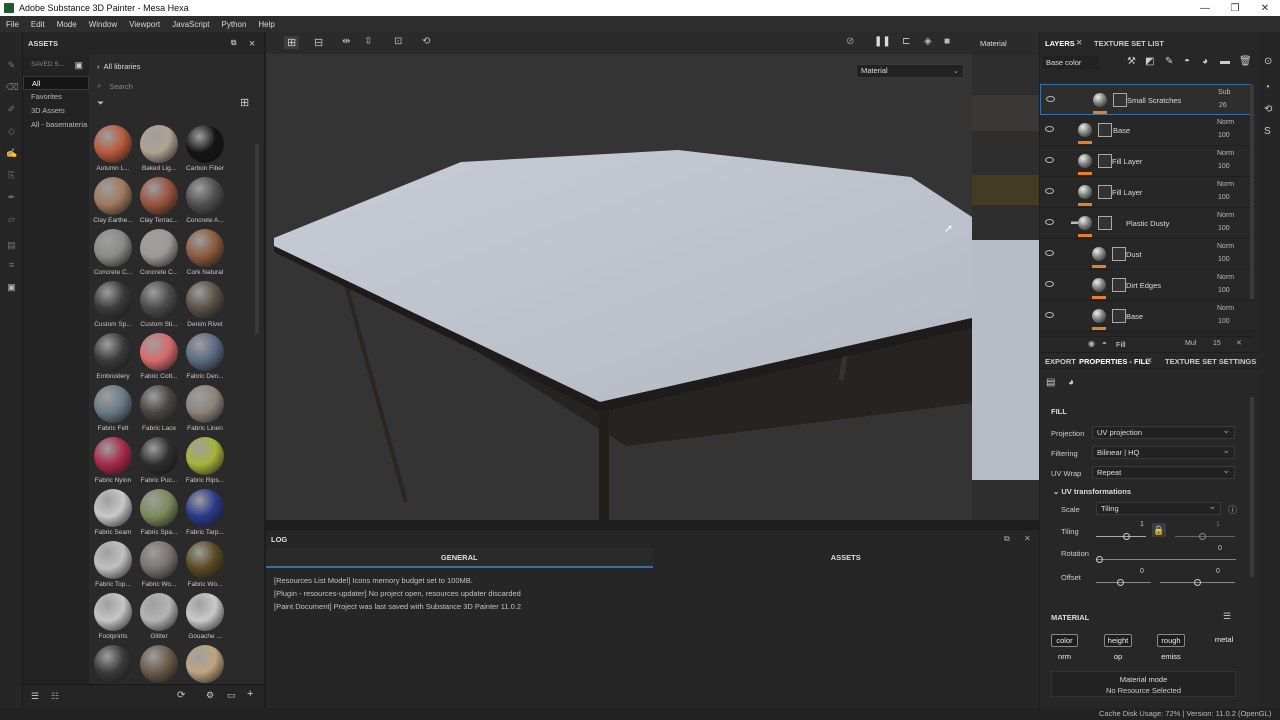 The width and height of the screenshot is (1280, 720). I want to click on tab-general: GENERAL, so click(459, 558).